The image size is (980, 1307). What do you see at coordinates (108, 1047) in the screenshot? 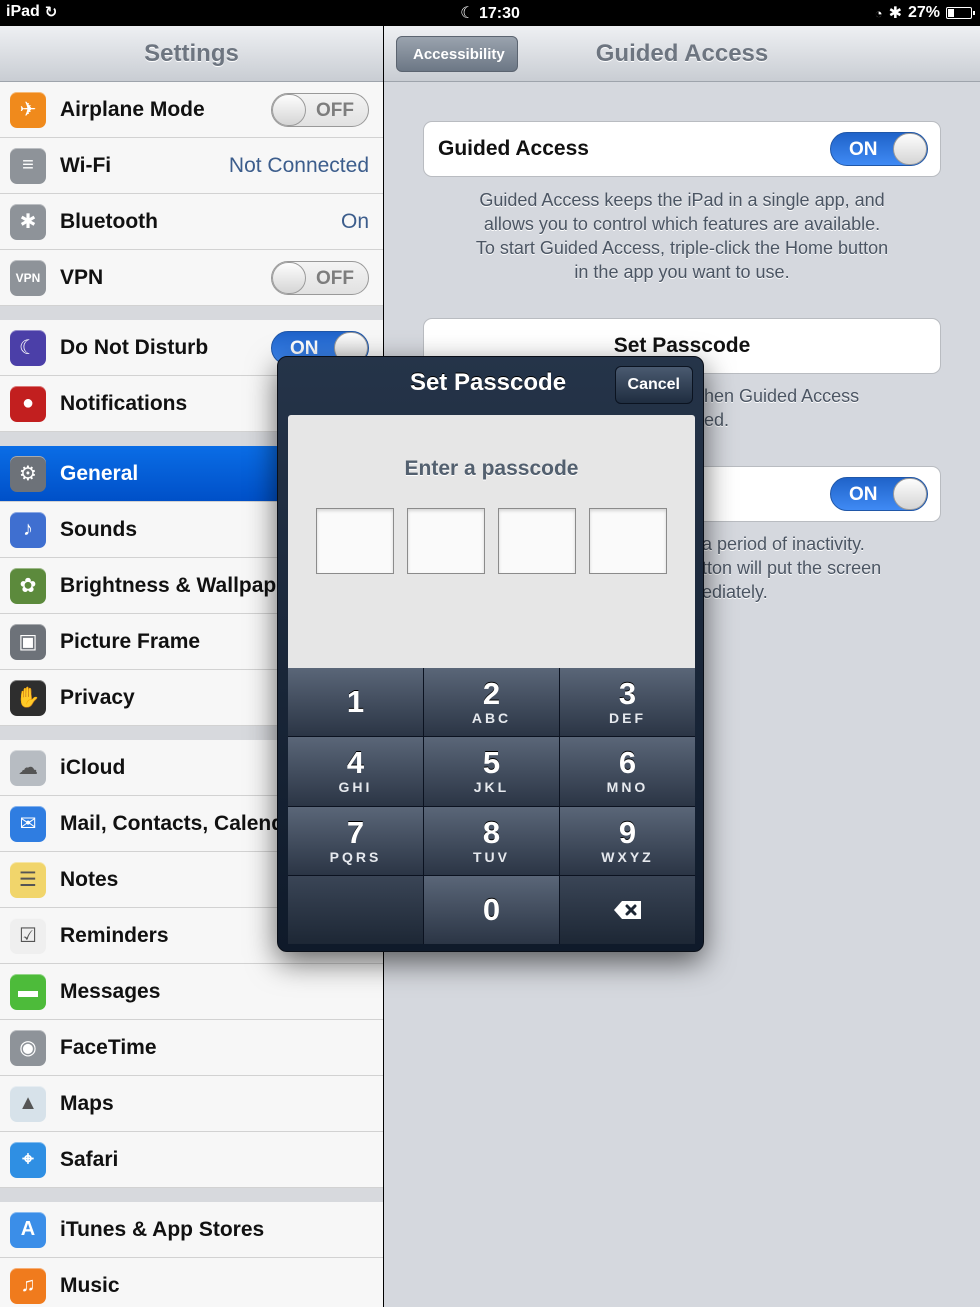
I see `settings-row-label: FaceTime` at bounding box center [108, 1047].